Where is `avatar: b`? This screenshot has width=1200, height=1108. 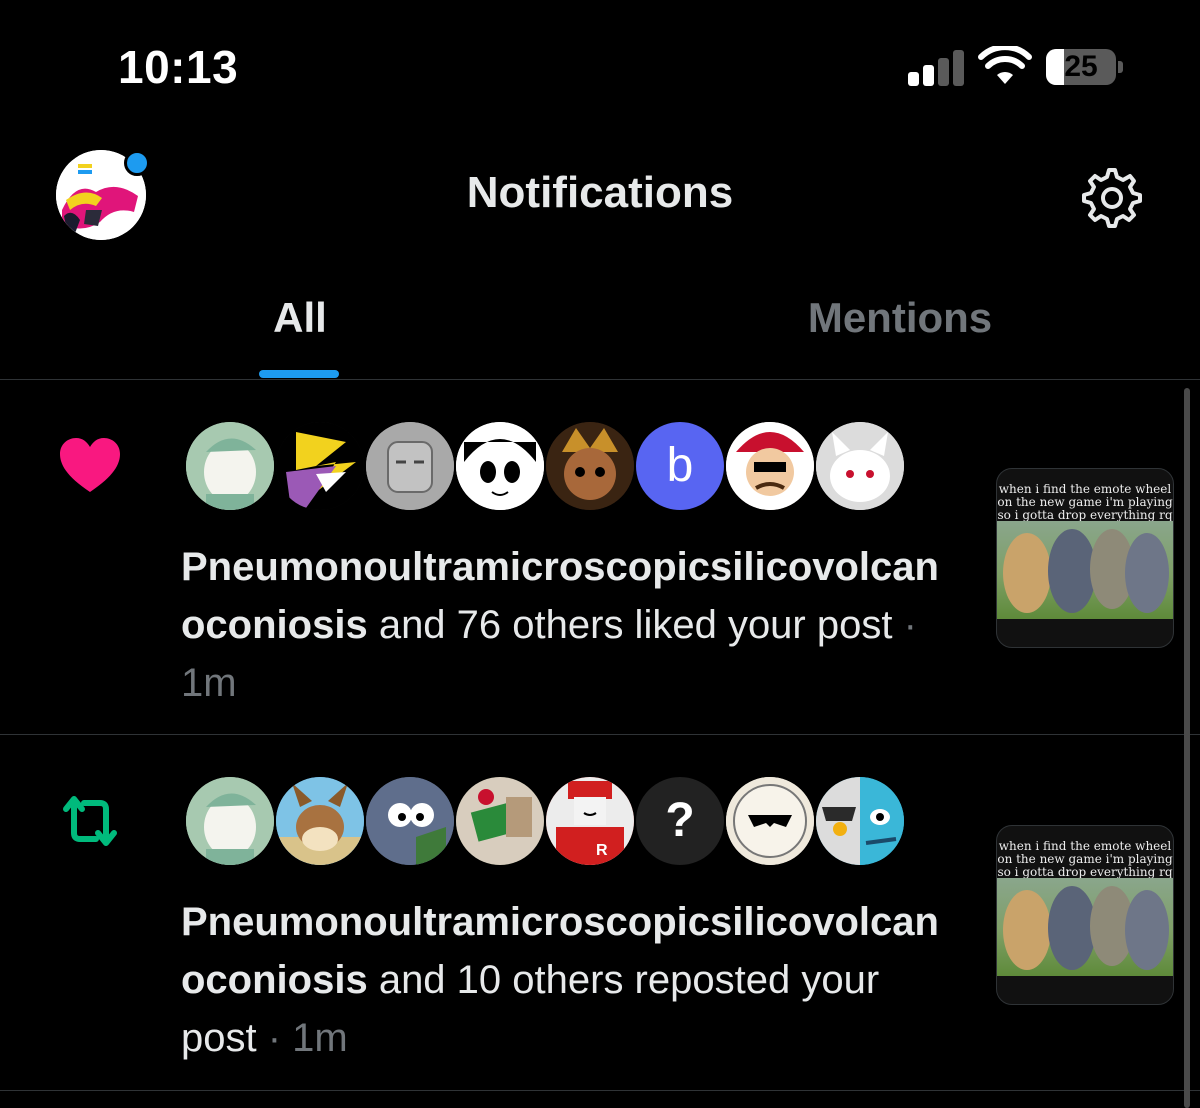
avatar: b is located at coordinates (680, 466).